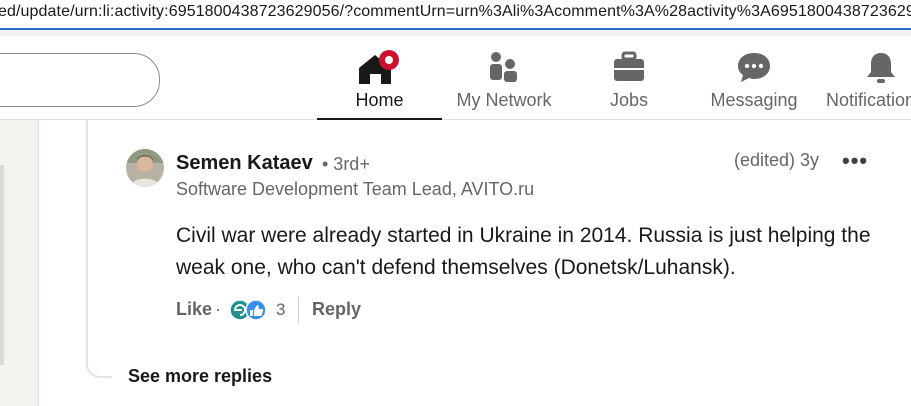 Image resolution: width=911 pixels, height=406 pixels. Describe the element at coordinates (280, 310) in the screenshot. I see `reaction-count: 3` at that location.